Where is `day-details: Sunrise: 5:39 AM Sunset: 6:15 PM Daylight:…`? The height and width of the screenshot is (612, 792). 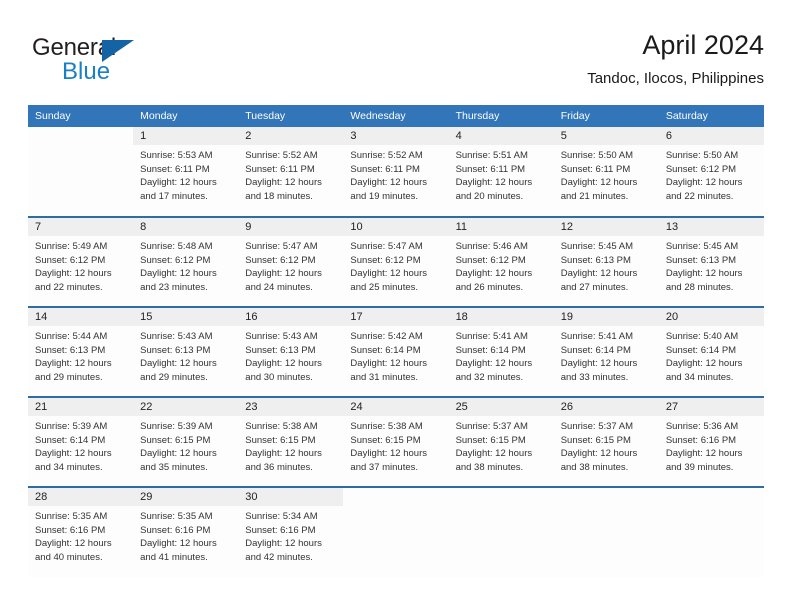 day-details: Sunrise: 5:39 AM Sunset: 6:15 PM Daylight:… is located at coordinates (185, 445).